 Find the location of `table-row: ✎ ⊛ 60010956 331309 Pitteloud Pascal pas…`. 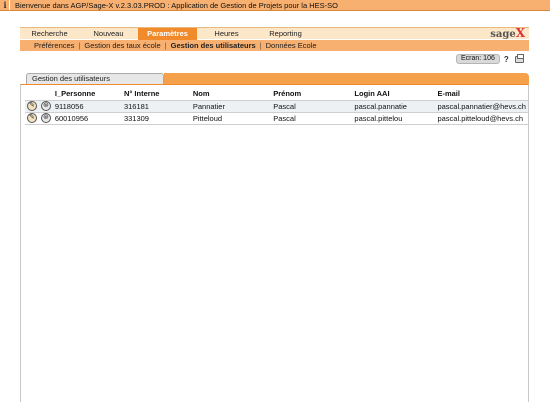

table-row: ✎ ⊛ 60010956 331309 Pitteloud Pascal pas… is located at coordinates (276, 118).